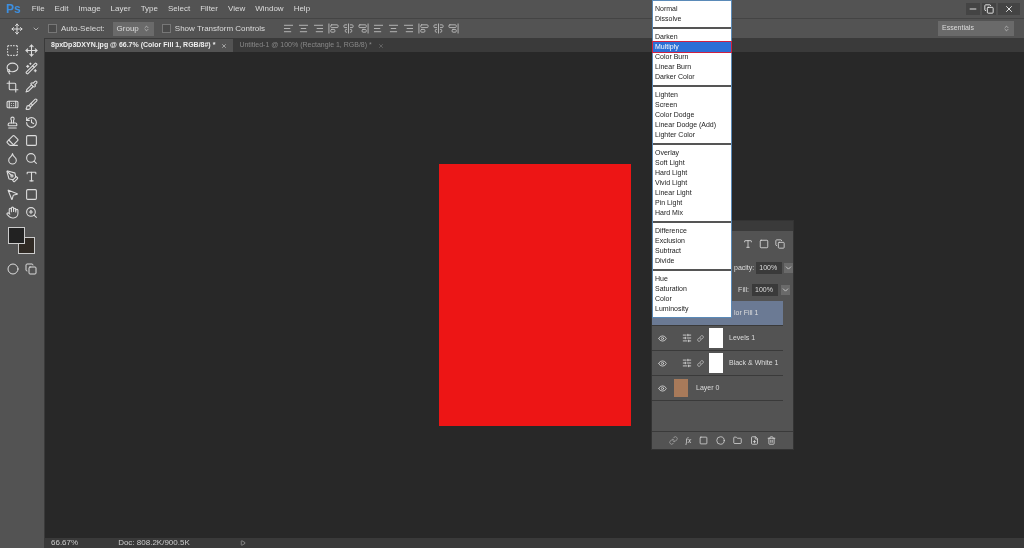 The height and width of the screenshot is (548, 1024). What do you see at coordinates (13, 9) in the screenshot?
I see `app-logo: Ps` at bounding box center [13, 9].